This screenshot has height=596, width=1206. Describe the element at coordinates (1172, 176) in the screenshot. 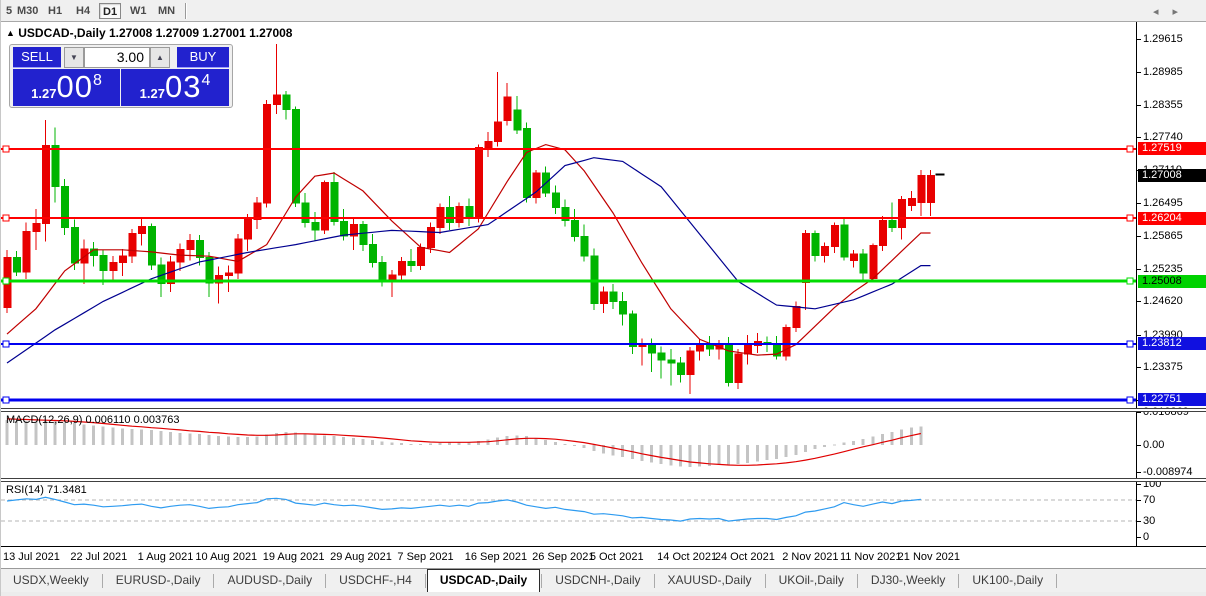

I see `price-badge: 1.27008` at that location.